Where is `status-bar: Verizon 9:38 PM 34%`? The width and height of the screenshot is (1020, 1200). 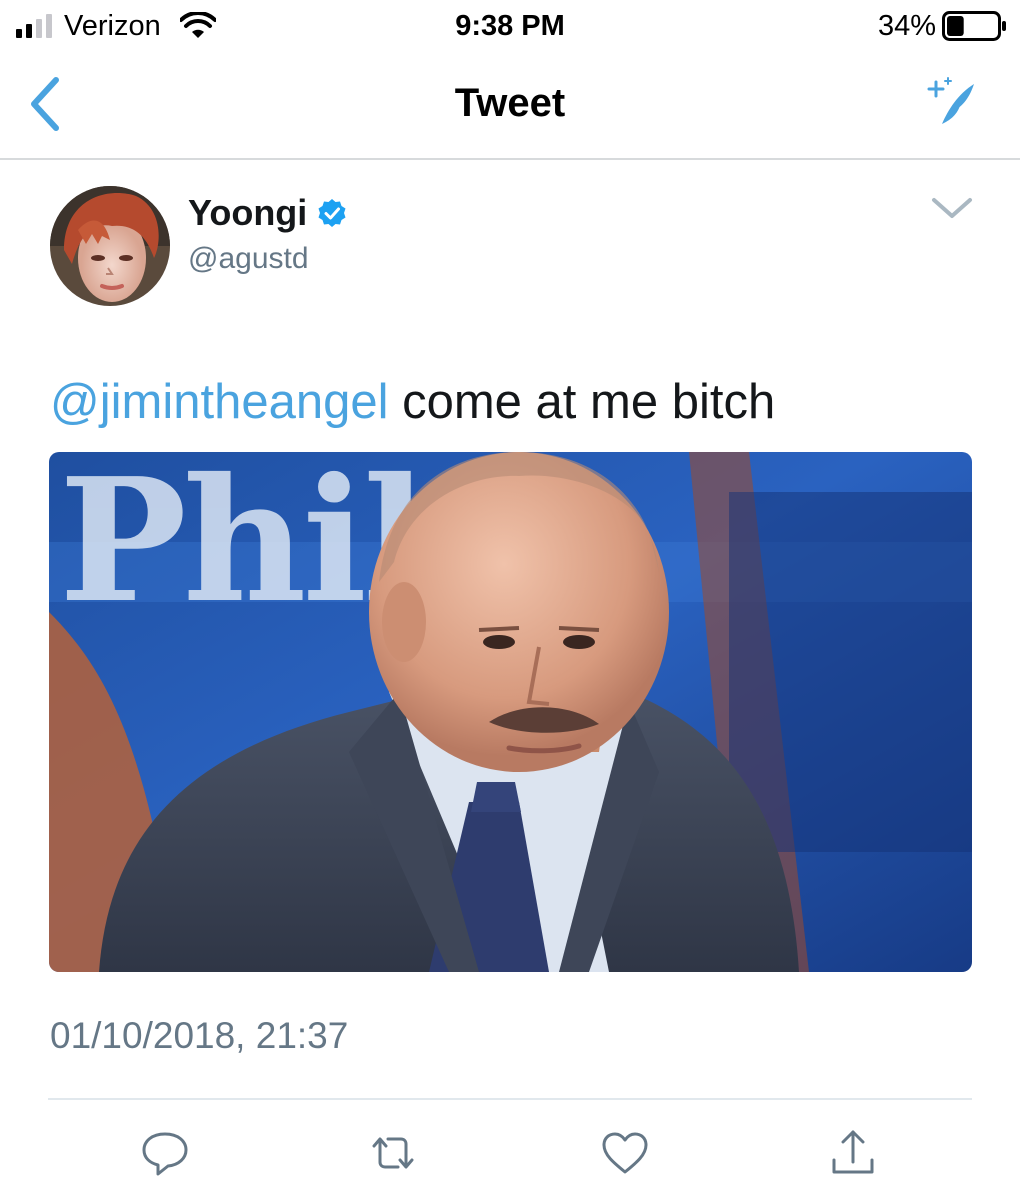
status-bar: Verizon 9:38 PM 34% is located at coordinates (510, 26).